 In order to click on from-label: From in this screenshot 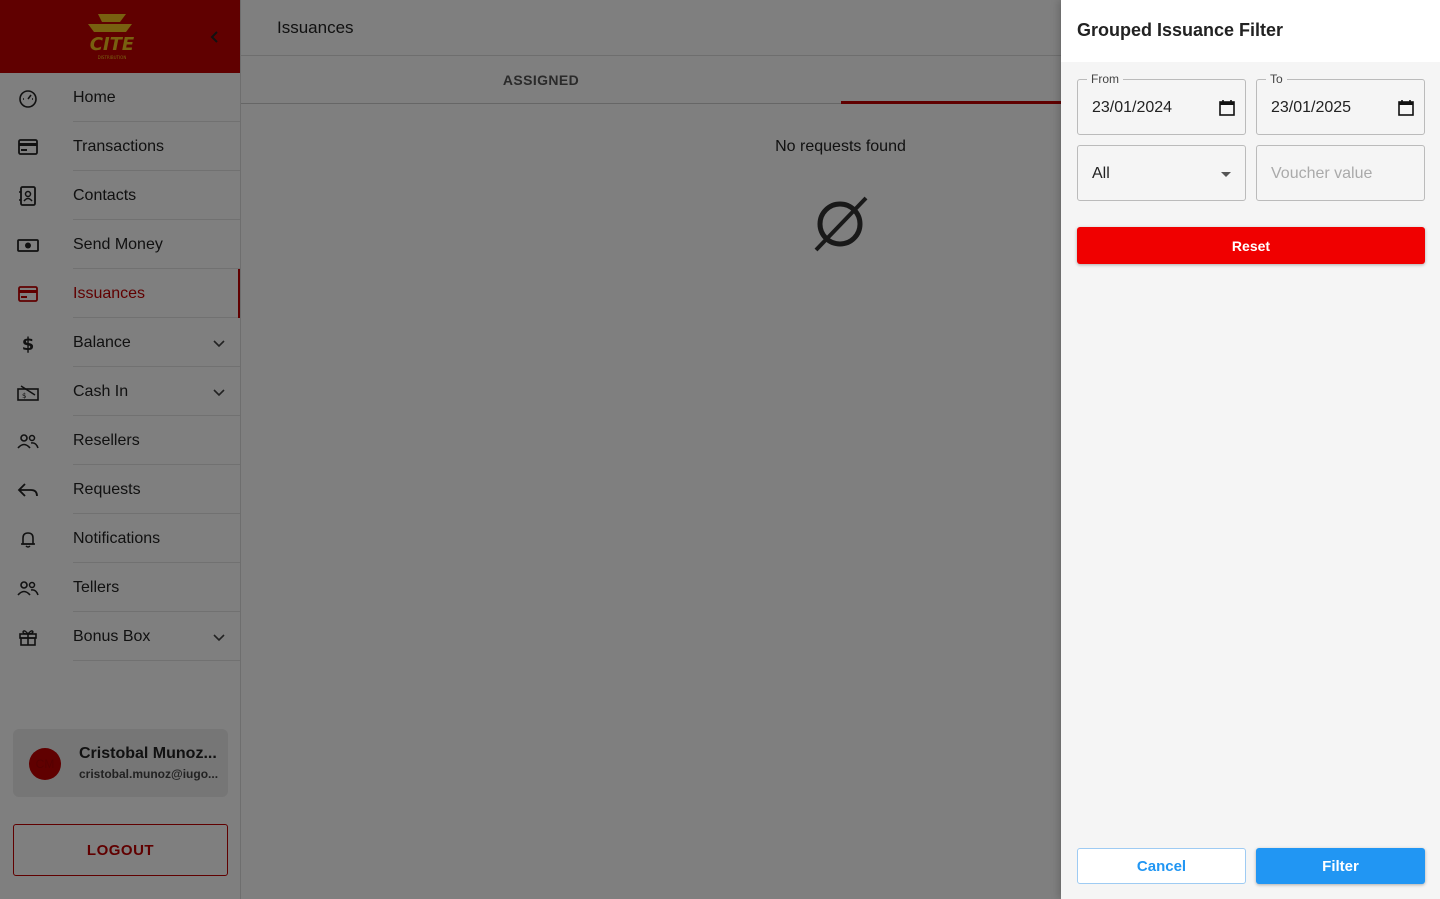, I will do `click(1105, 79)`.